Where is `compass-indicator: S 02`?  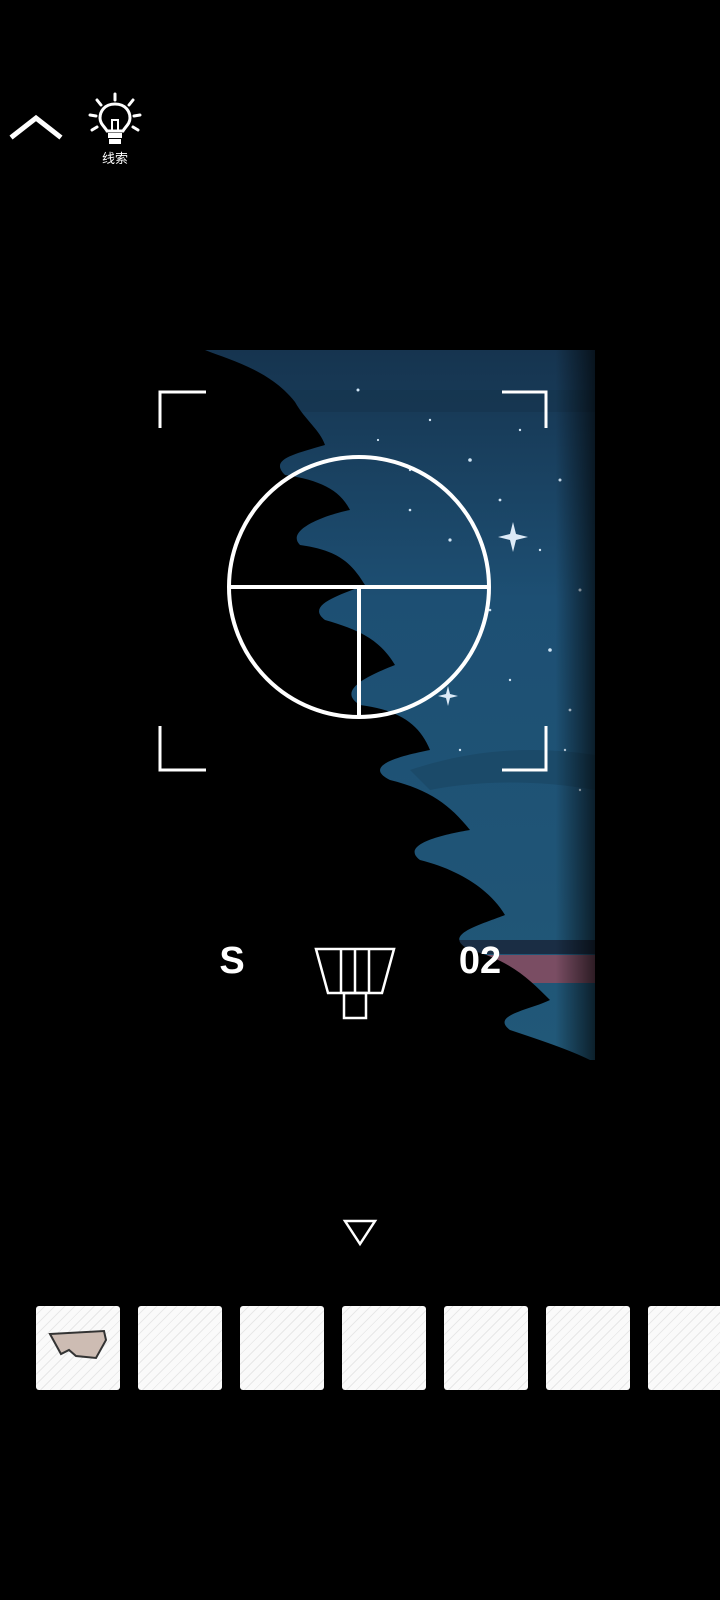
compass-indicator: S 02 is located at coordinates (360, 980).